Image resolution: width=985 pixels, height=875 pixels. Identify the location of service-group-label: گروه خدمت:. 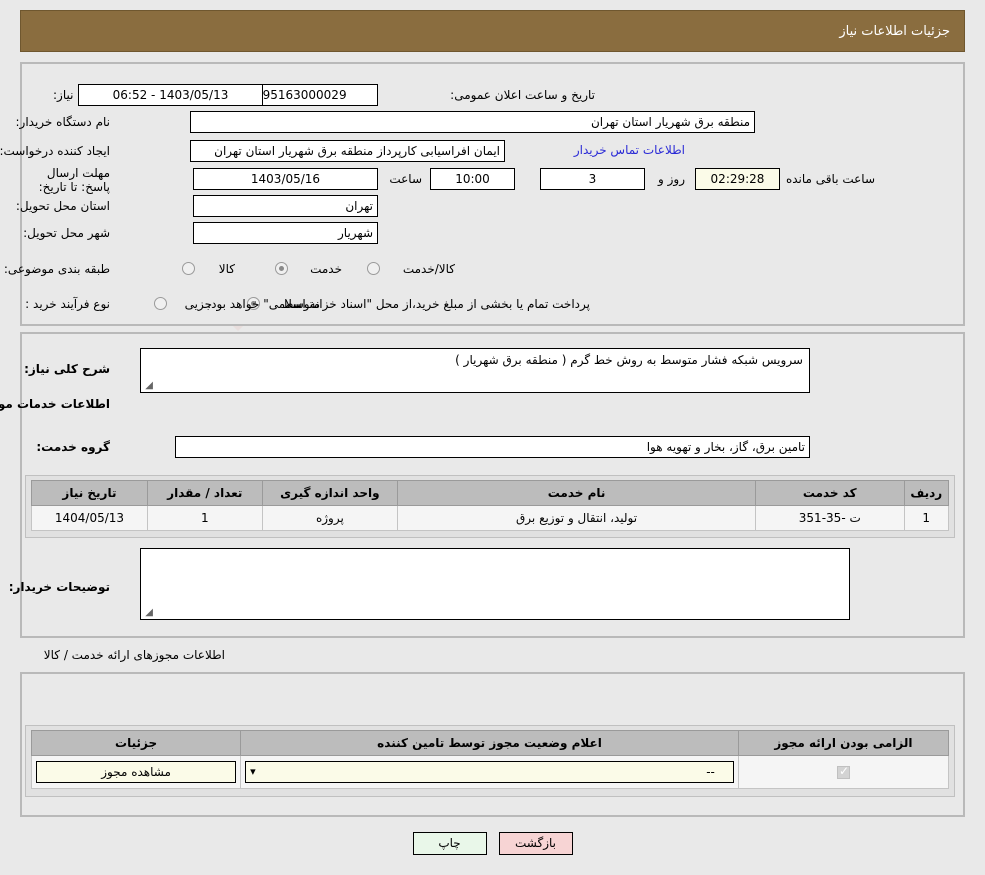
(73, 447).